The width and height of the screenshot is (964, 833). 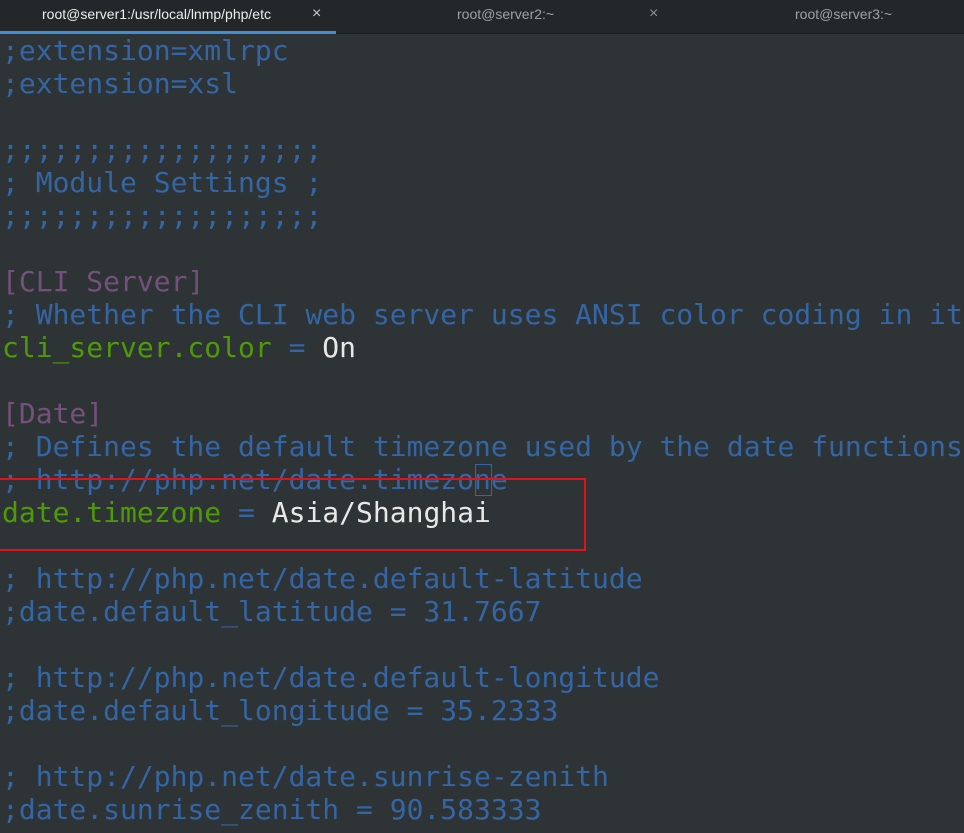 What do you see at coordinates (506, 14) in the screenshot?
I see `tab-label: root@server2:~` at bounding box center [506, 14].